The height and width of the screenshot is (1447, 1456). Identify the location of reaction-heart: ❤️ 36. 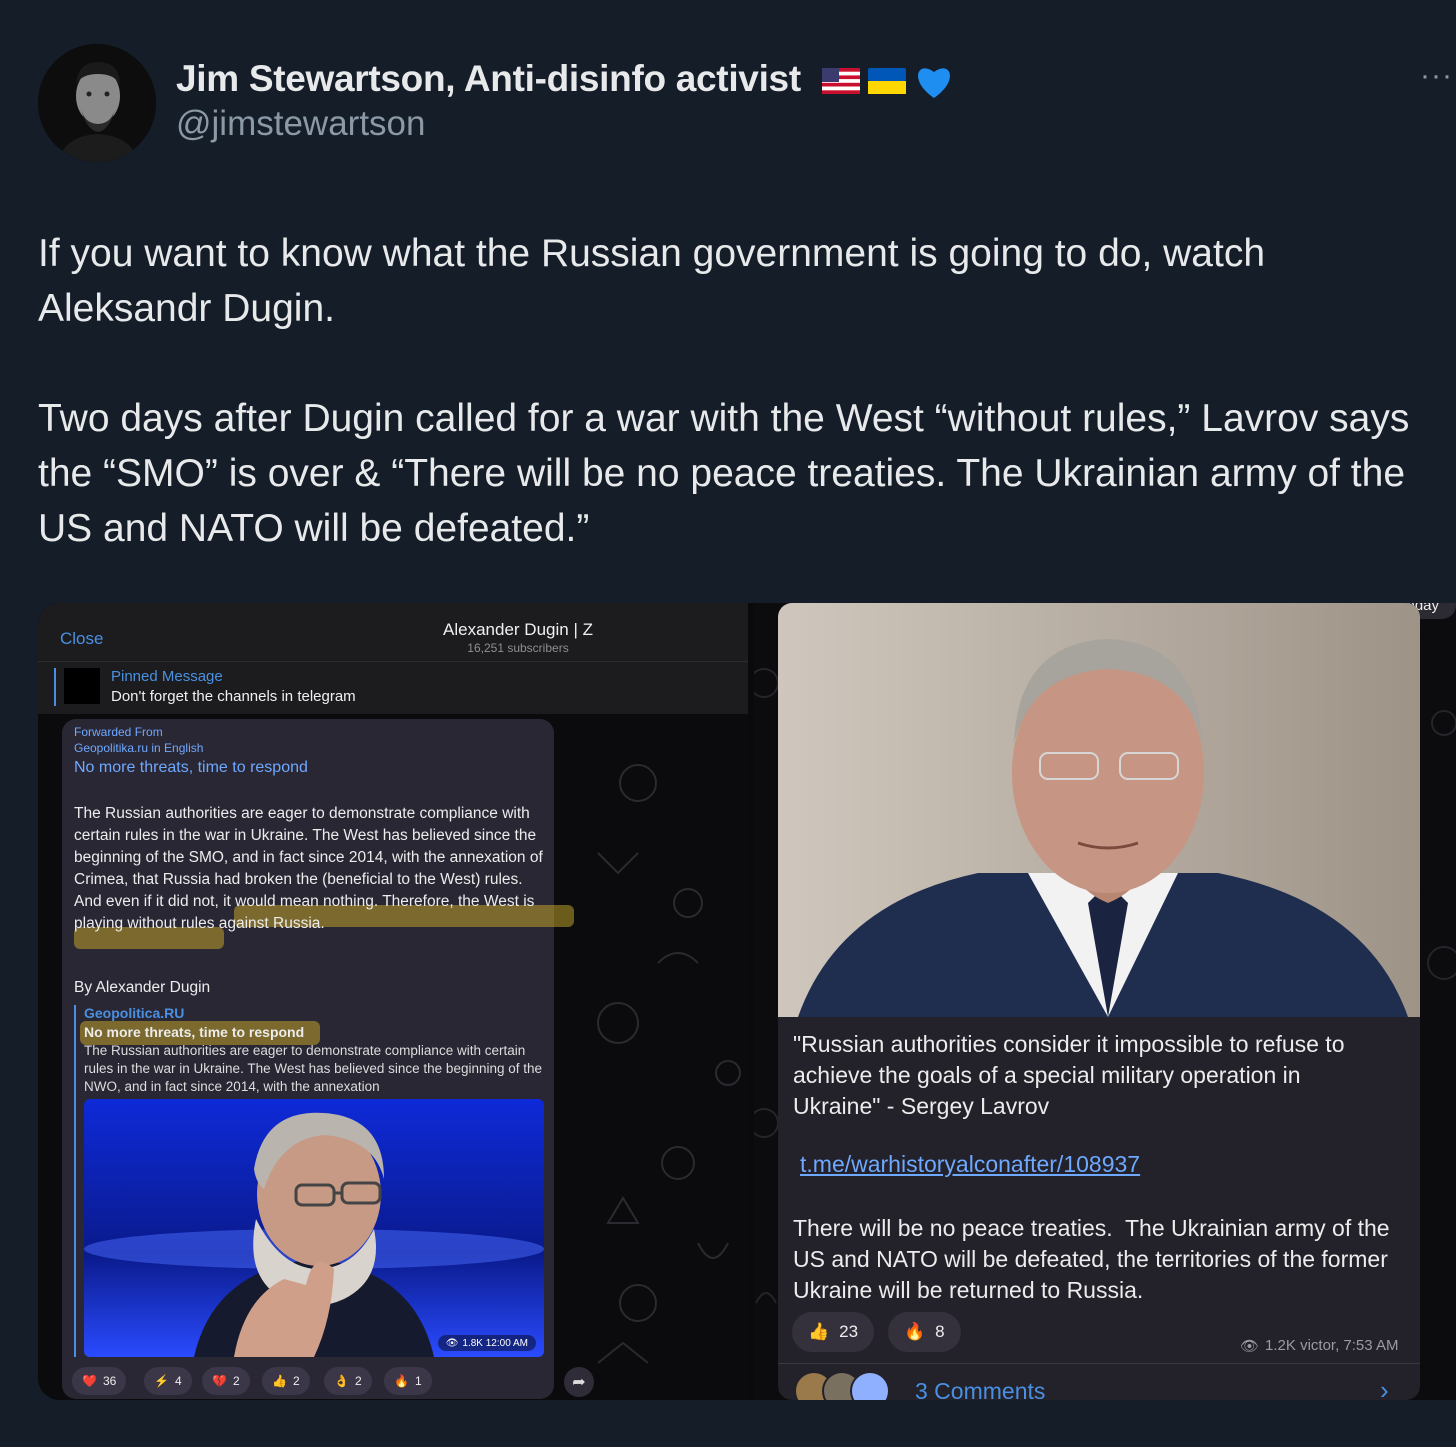
(99, 1381).